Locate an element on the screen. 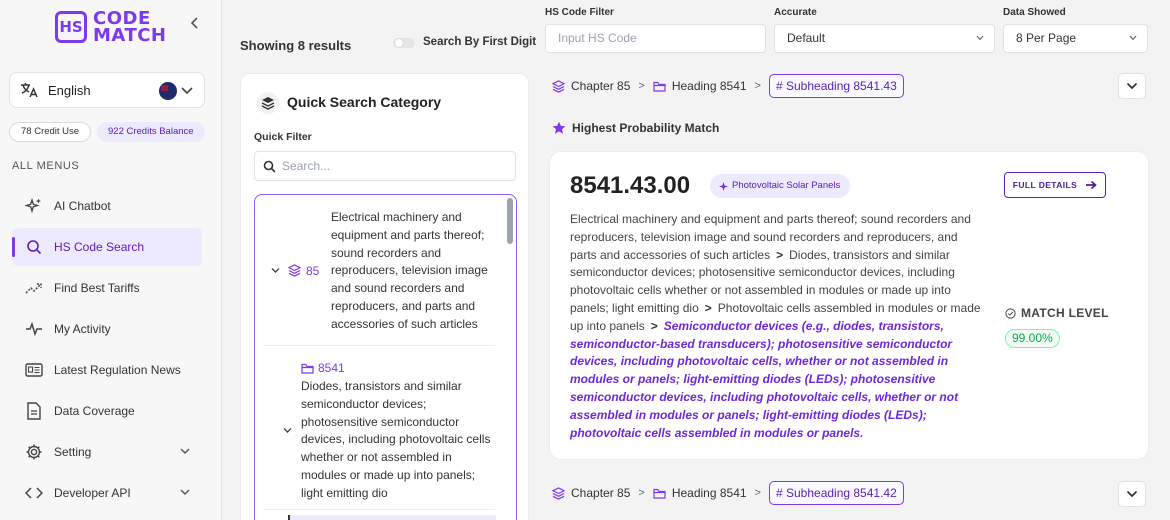 The width and height of the screenshot is (1170, 520). gear-icon is located at coordinates (34, 452).